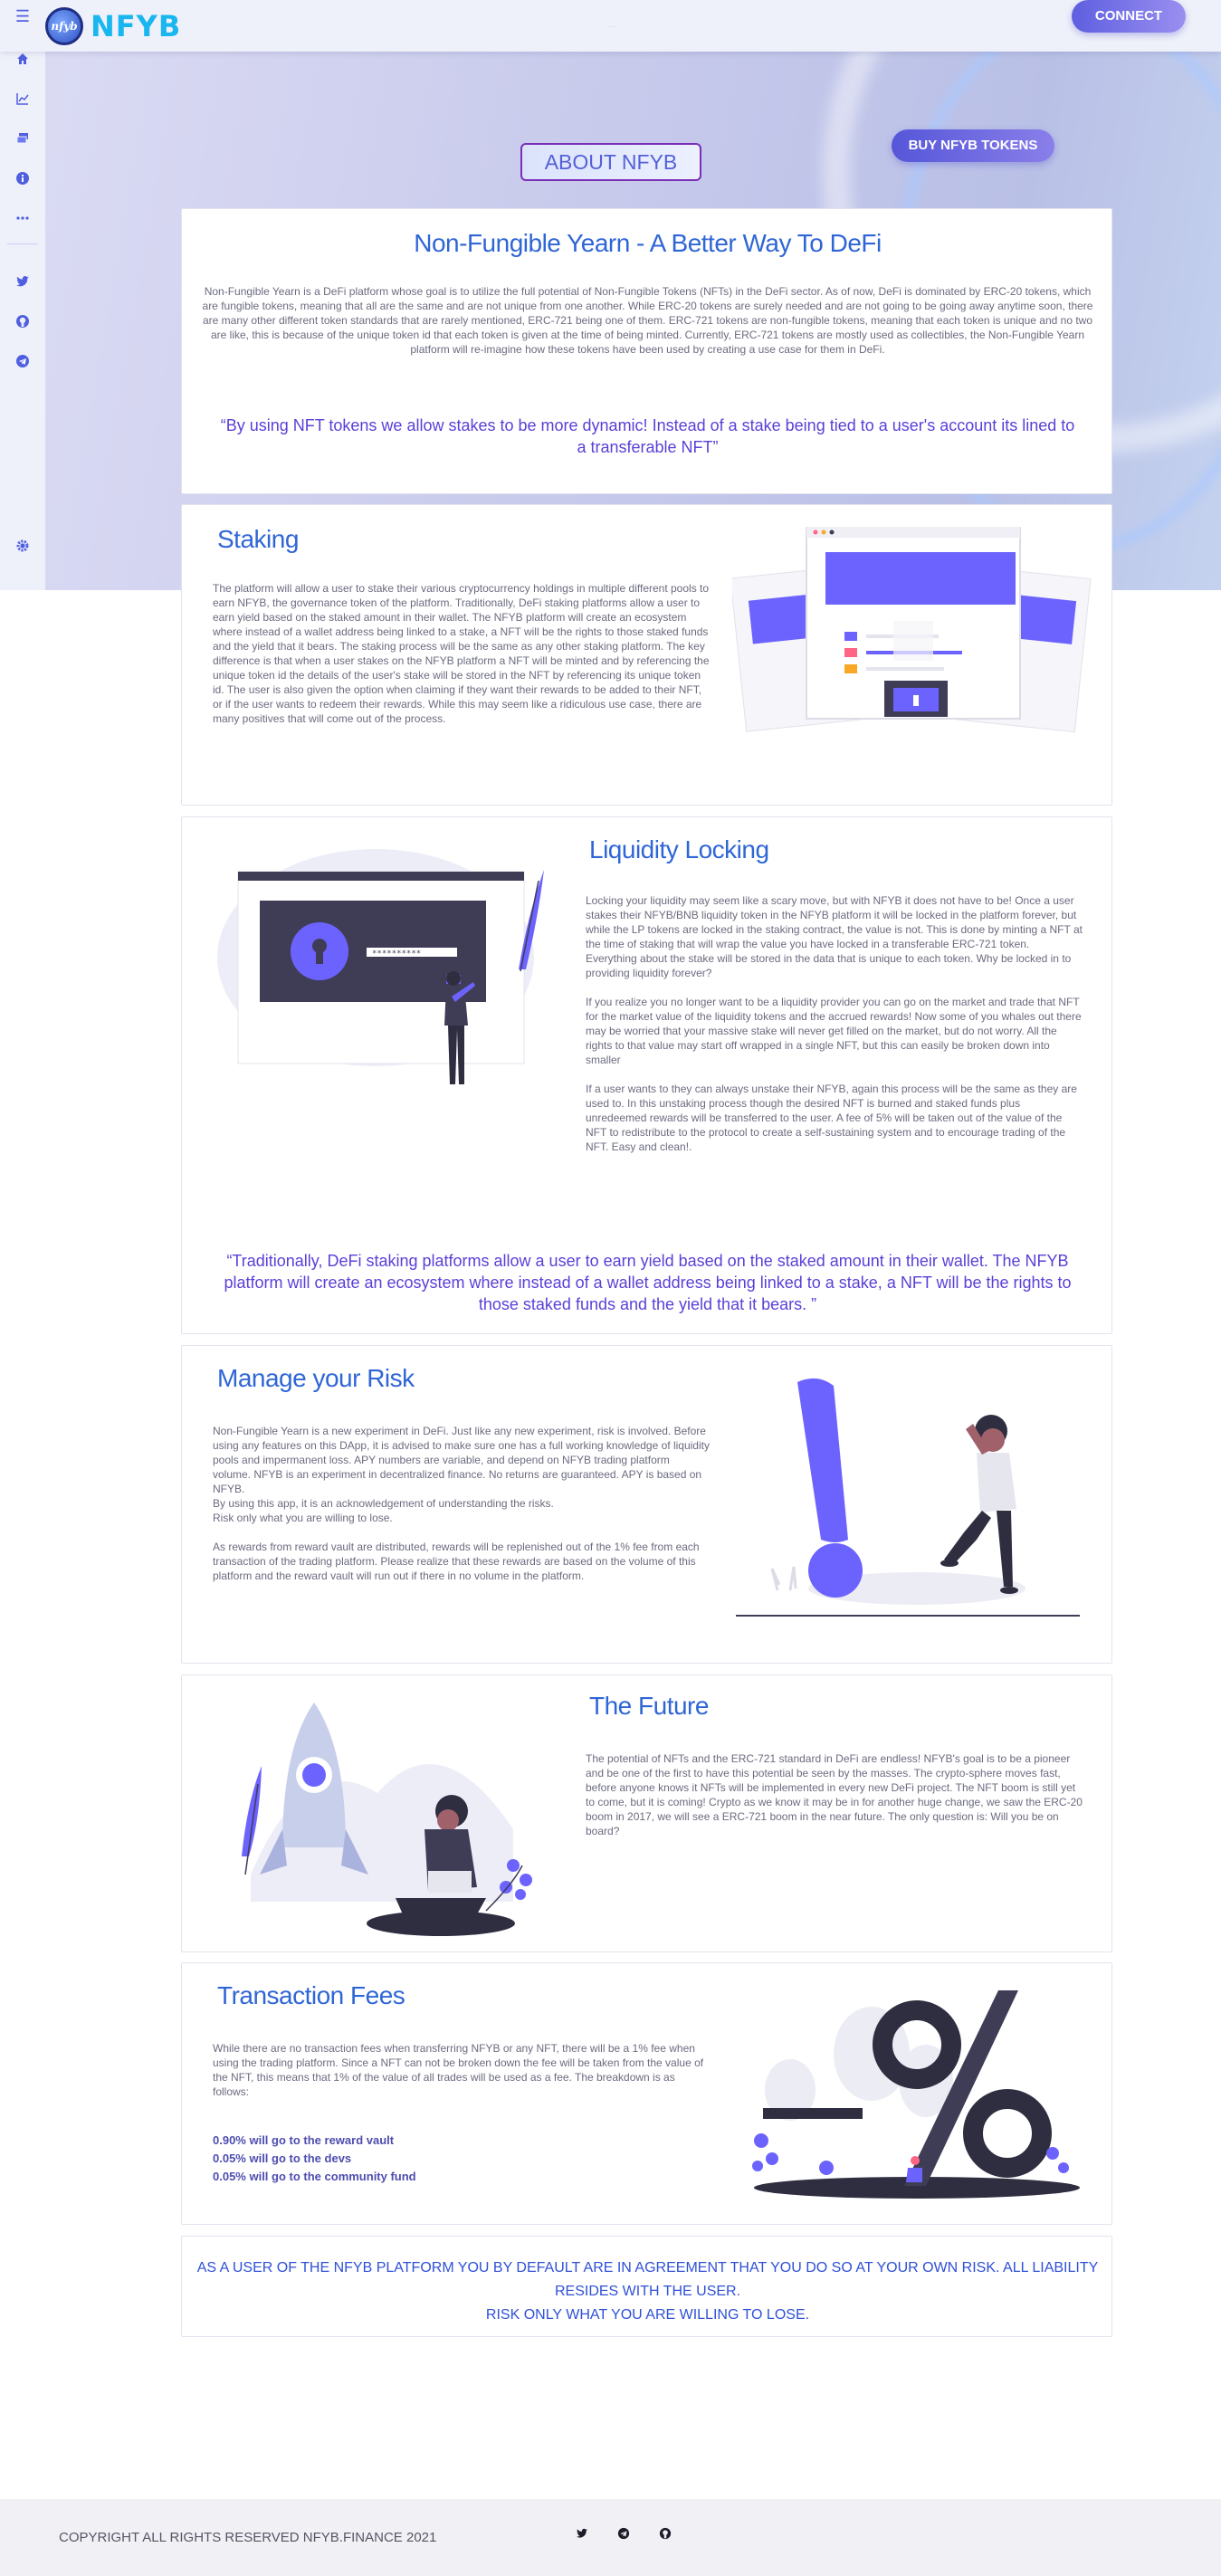 This screenshot has width=1221, height=2576. What do you see at coordinates (912, 630) in the screenshot?
I see `staking-illustration` at bounding box center [912, 630].